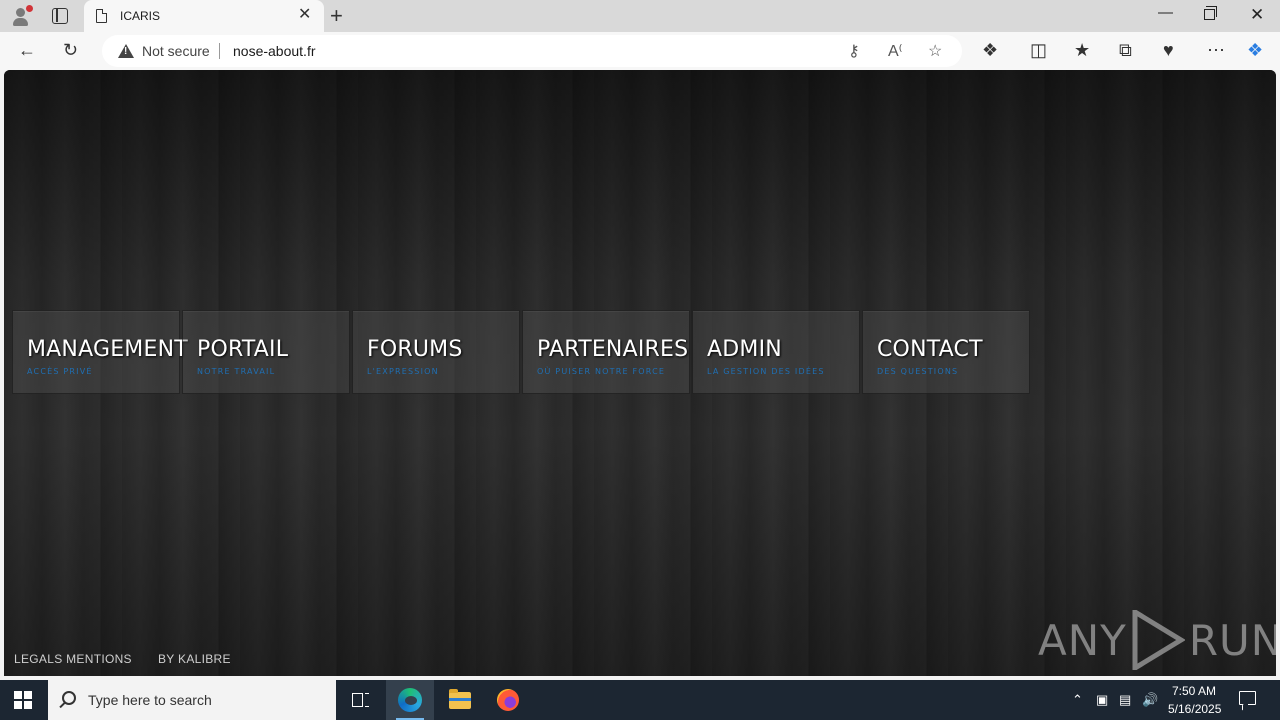  I want to click on nav-title: PORTAIL, so click(243, 349).